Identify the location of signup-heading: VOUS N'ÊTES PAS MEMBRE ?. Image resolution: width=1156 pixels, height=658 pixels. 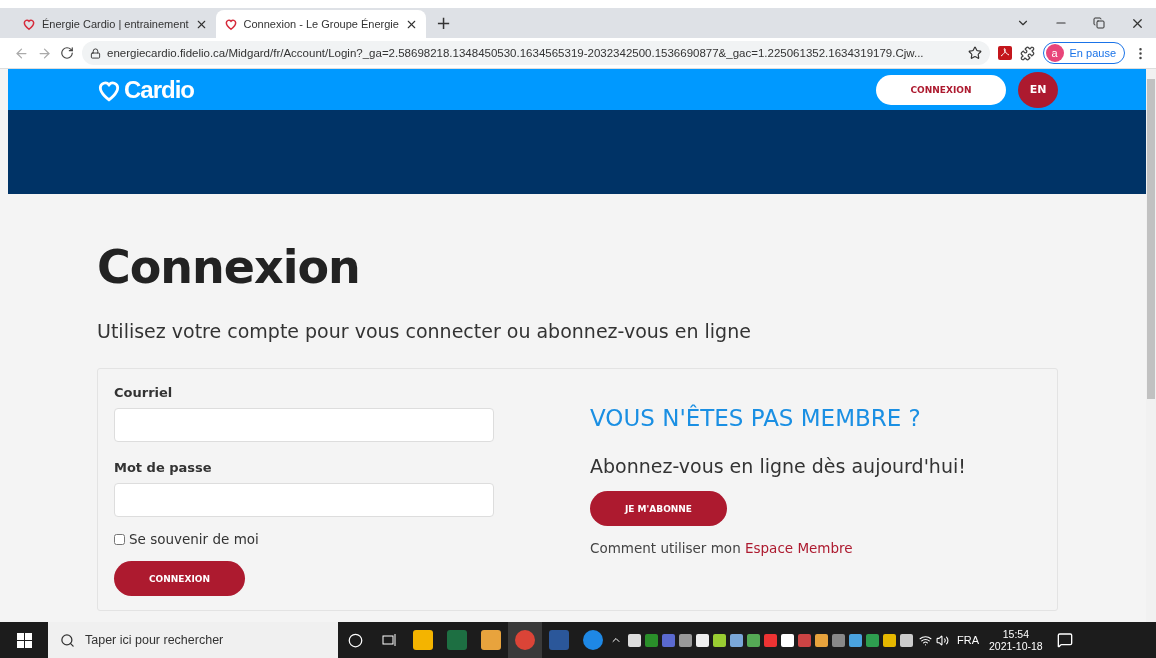
(756, 418).